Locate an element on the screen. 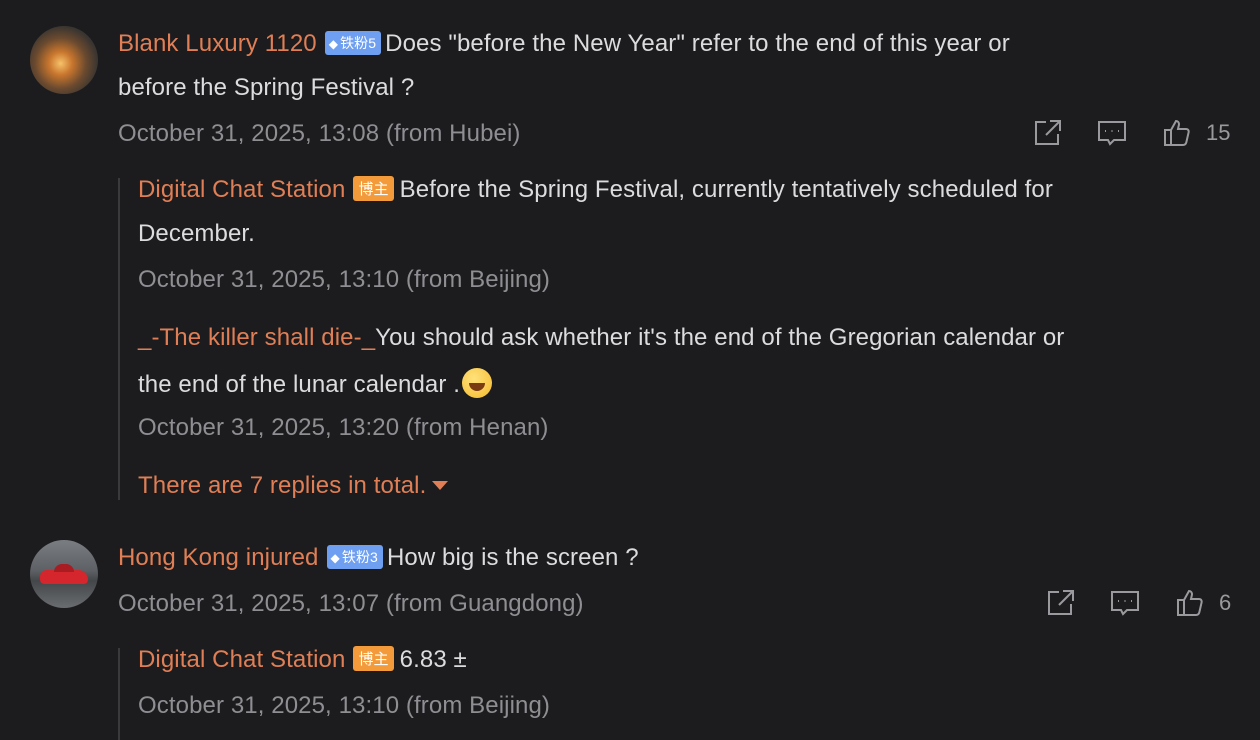 The height and width of the screenshot is (740, 1260). username: Blank Luxury 1120 is located at coordinates (217, 43).